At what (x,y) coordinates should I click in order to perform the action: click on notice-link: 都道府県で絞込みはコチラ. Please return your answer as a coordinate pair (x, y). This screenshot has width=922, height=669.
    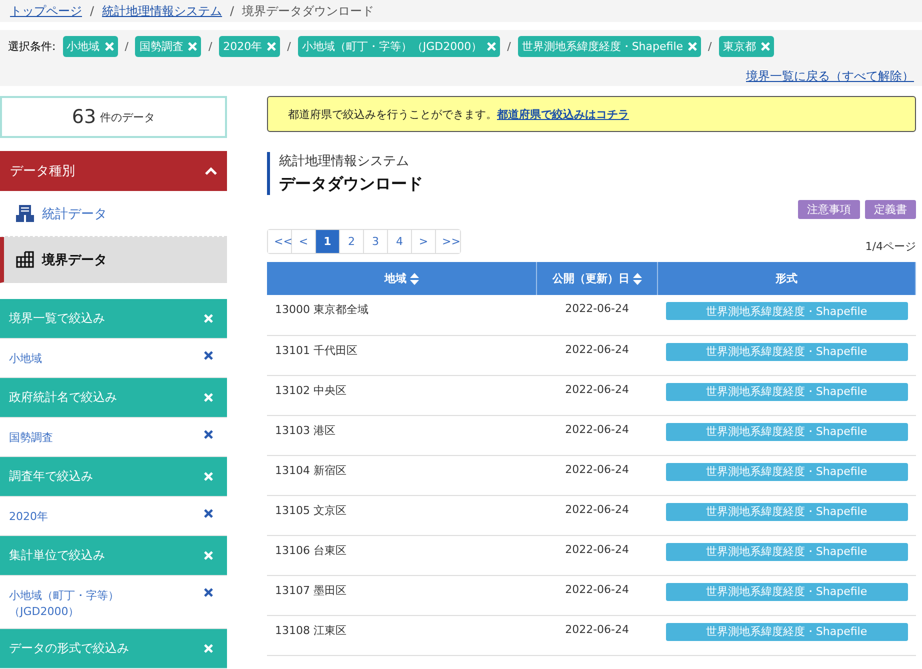
    Looking at the image, I should click on (563, 114).